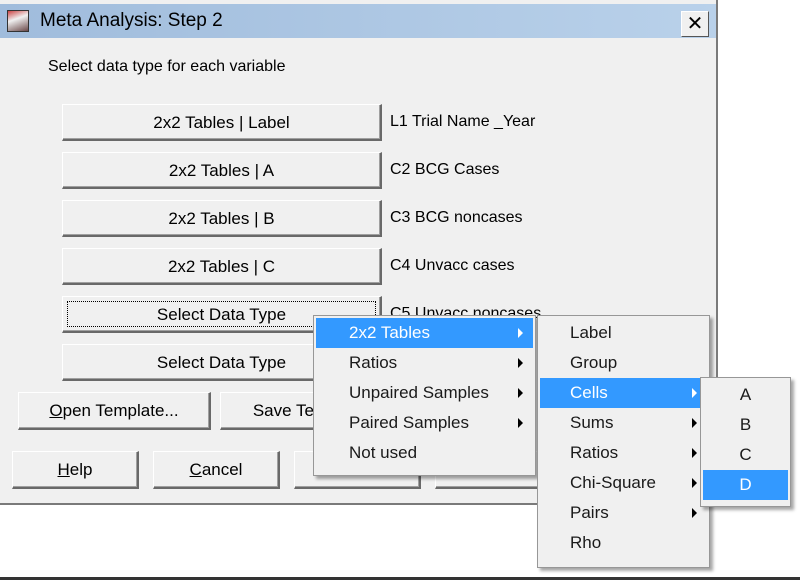  What do you see at coordinates (167, 66) in the screenshot?
I see `instruction-text: Select data type for each variable` at bounding box center [167, 66].